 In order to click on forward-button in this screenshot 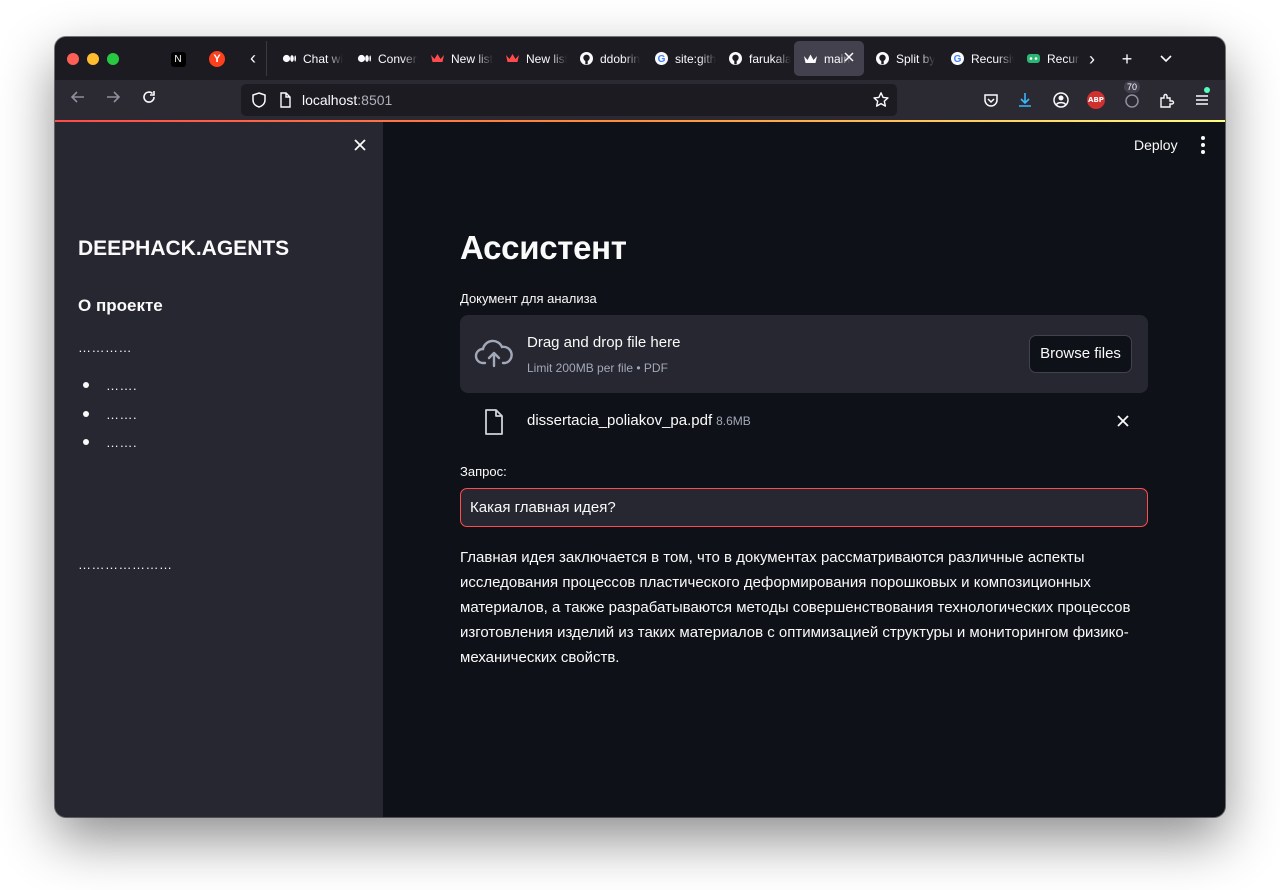, I will do `click(113, 100)`.